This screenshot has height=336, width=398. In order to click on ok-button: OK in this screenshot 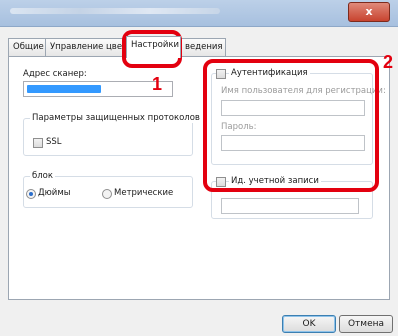, I will do `click(309, 324)`.